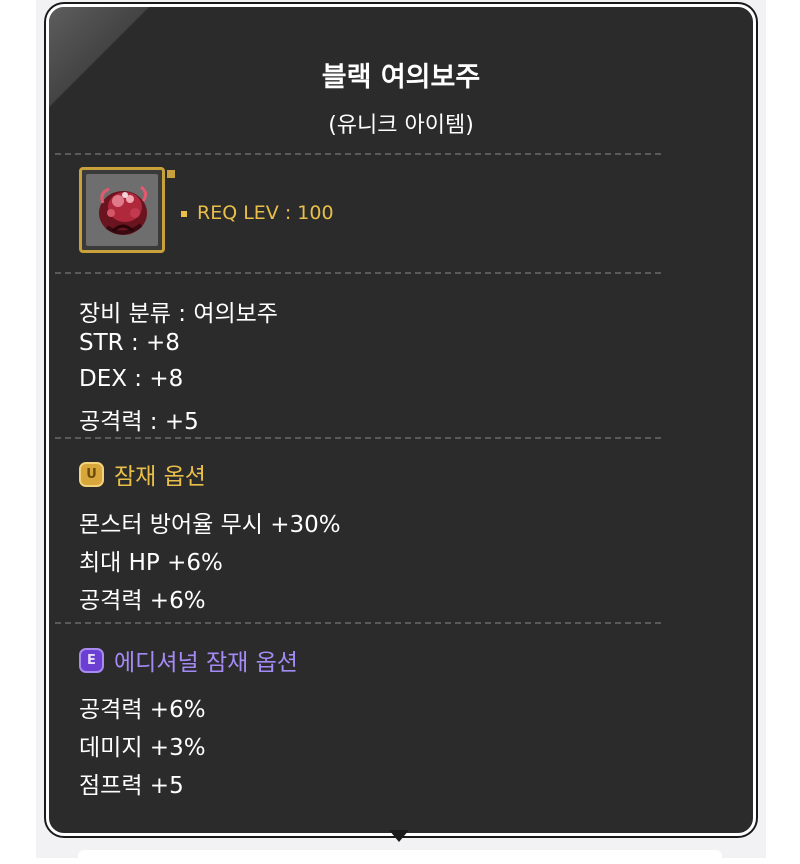 The image size is (800, 864). What do you see at coordinates (142, 748) in the screenshot?
I see `additional-potential-line: 데미지 +3%` at bounding box center [142, 748].